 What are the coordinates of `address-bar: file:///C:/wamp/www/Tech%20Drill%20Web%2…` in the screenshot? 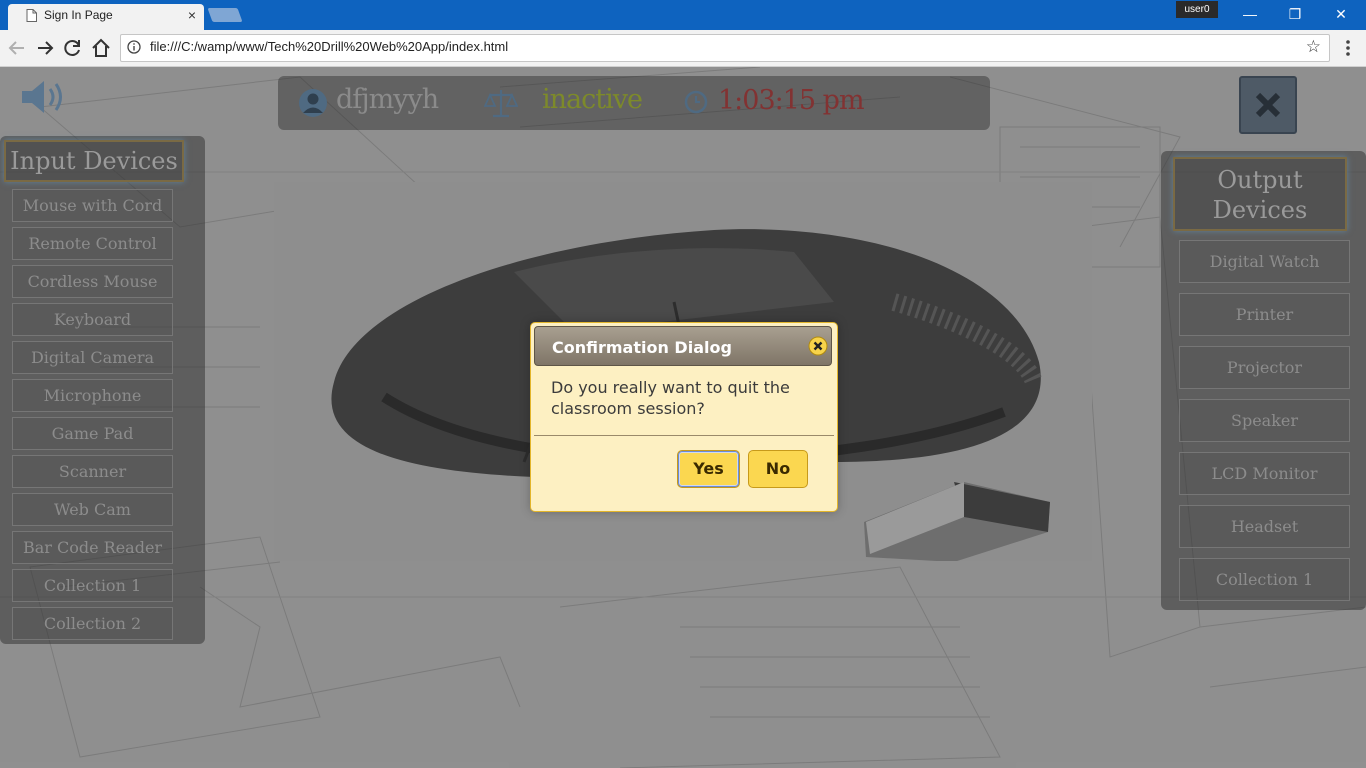 It's located at (725, 48).